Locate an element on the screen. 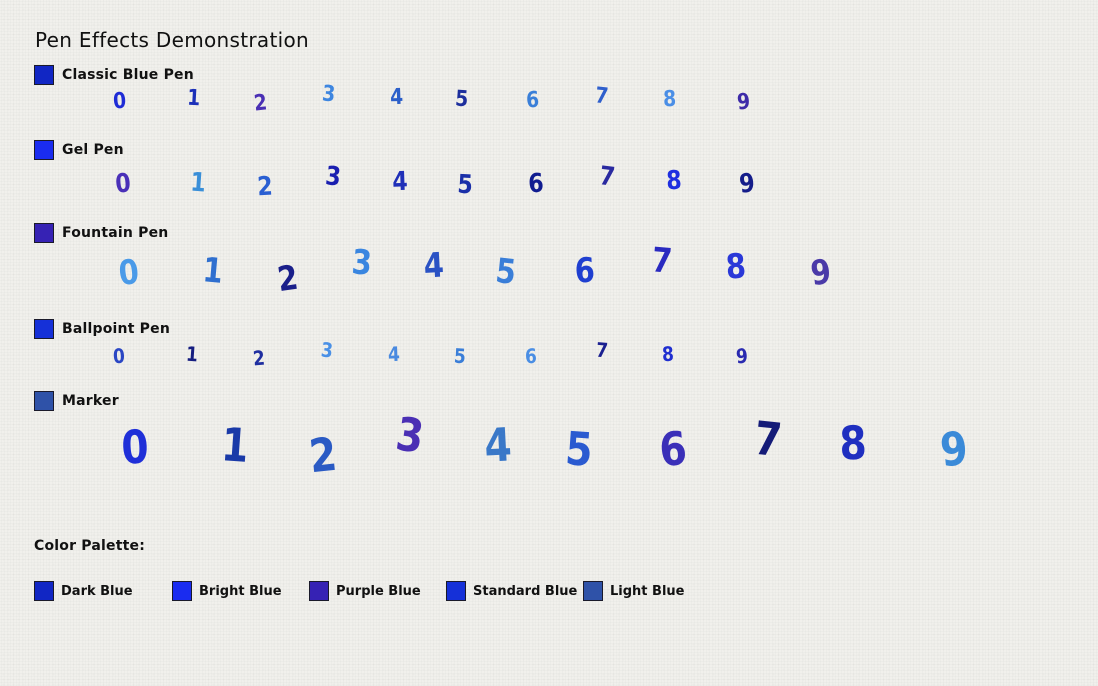  pen-label: Marker is located at coordinates (90, 401).